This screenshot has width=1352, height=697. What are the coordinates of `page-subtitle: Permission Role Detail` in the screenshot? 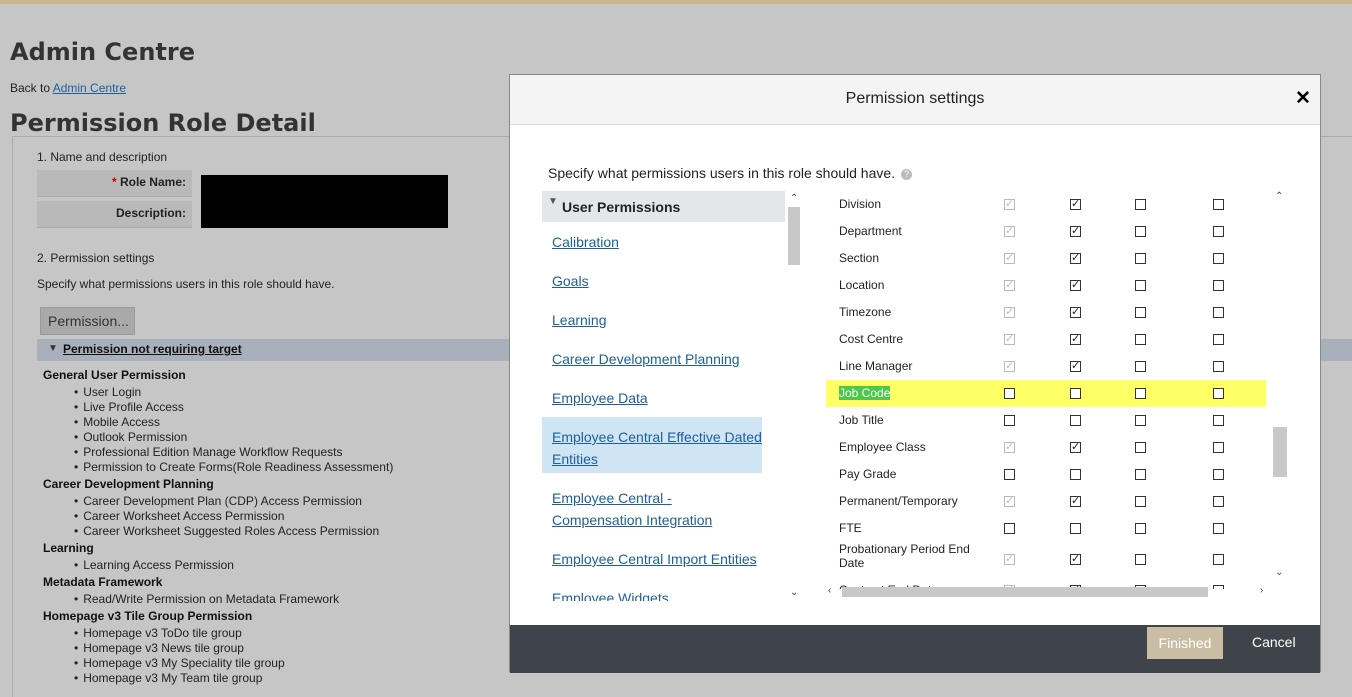 It's located at (163, 123).